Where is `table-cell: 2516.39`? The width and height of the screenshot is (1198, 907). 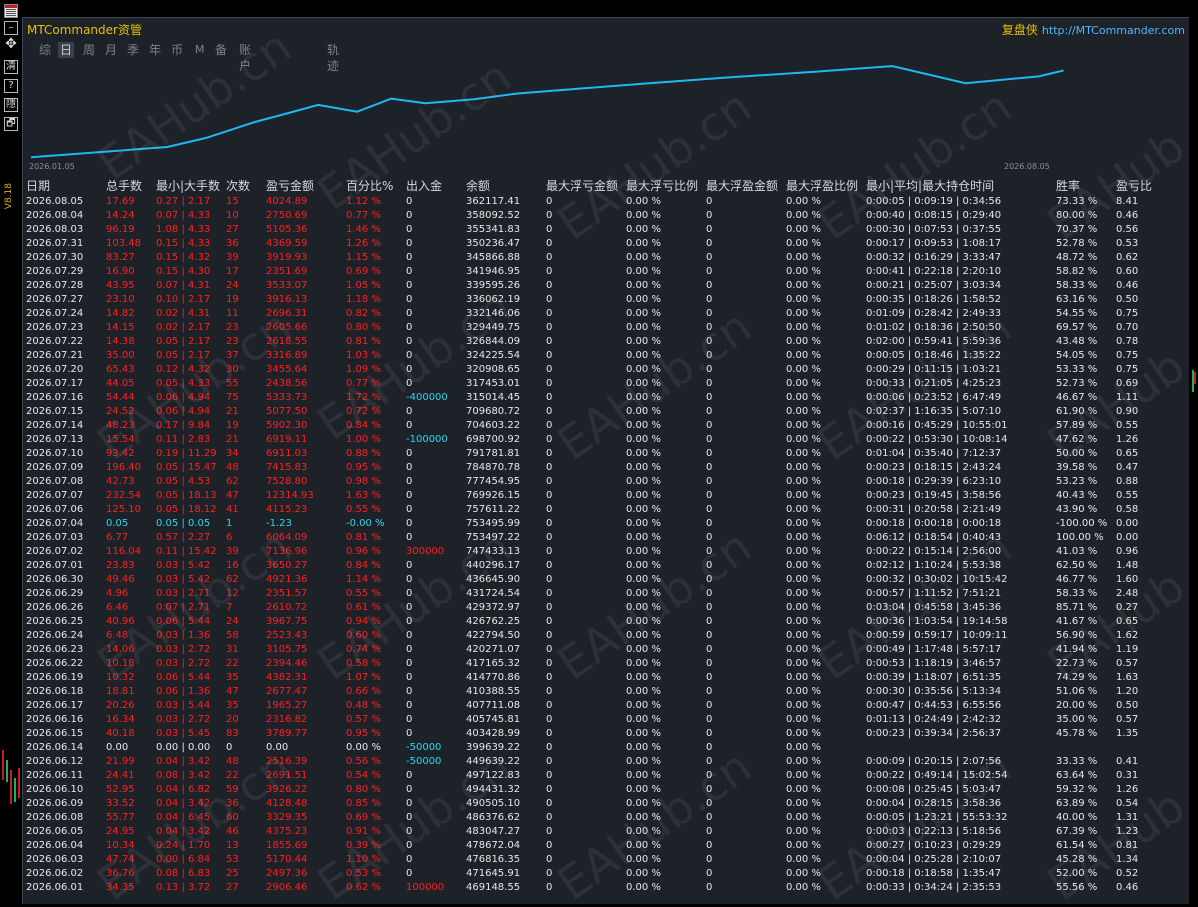
table-cell: 2516.39 is located at coordinates (287, 761).